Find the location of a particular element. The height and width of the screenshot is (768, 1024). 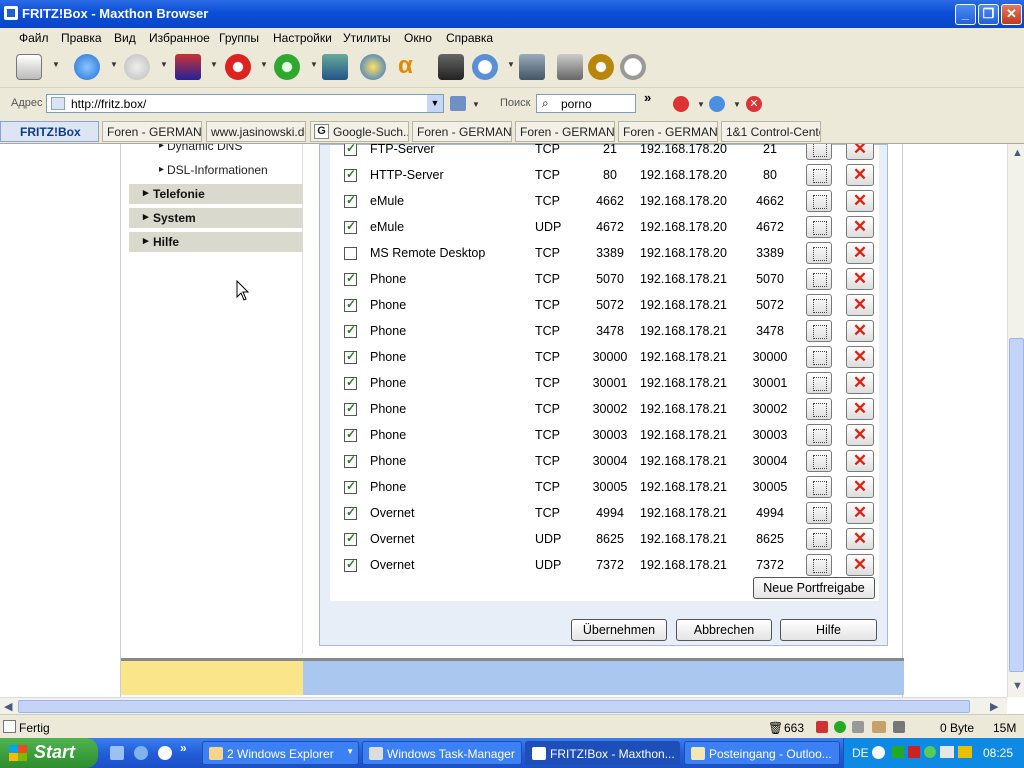

menu-utilities: Утилиты is located at coordinates (367, 38).